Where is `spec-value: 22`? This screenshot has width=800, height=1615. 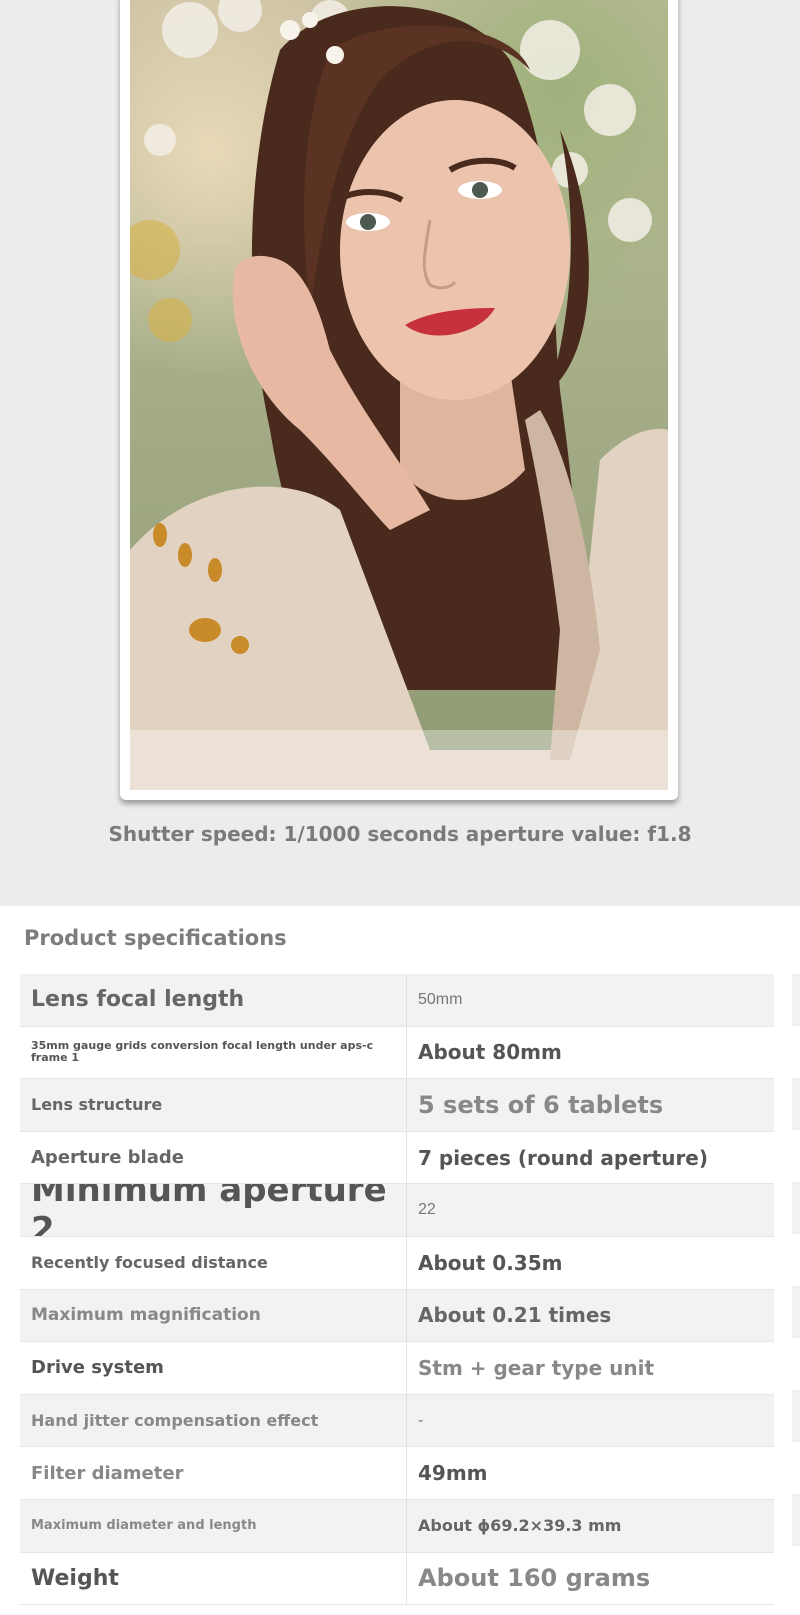 spec-value: 22 is located at coordinates (427, 1210).